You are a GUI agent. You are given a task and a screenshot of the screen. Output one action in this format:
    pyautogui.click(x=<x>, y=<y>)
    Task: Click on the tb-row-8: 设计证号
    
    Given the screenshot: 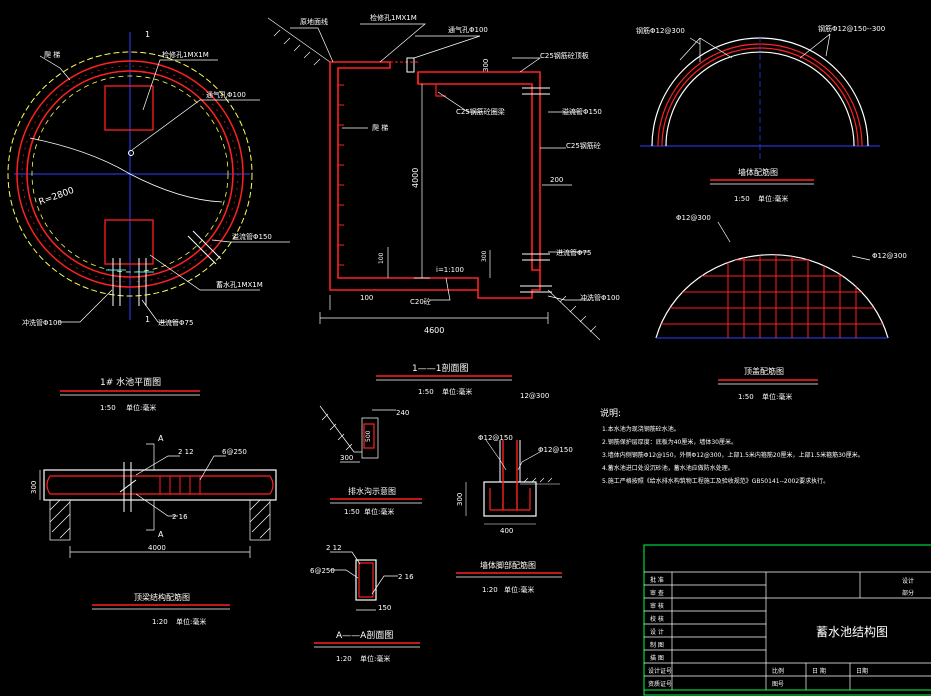 What is the action you would take?
    pyautogui.click(x=660, y=671)
    